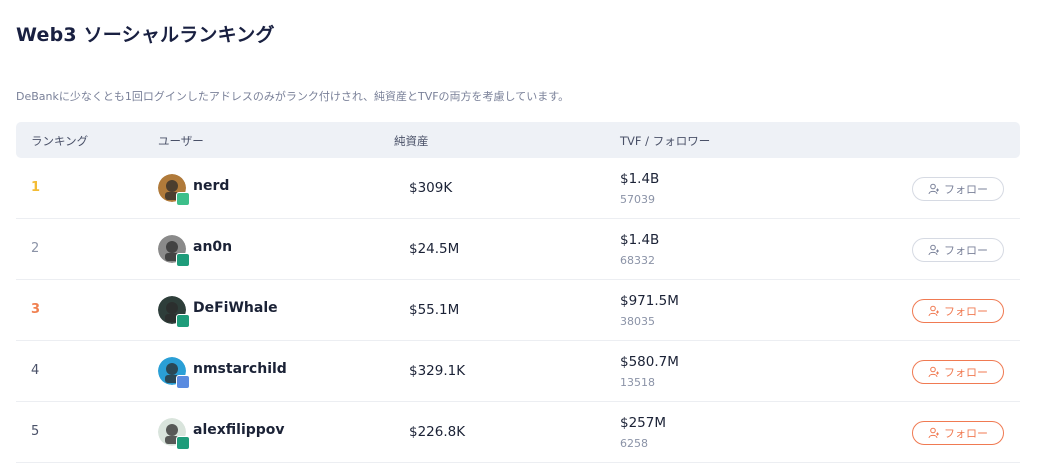 Image resolution: width=1044 pixels, height=465 pixels. I want to click on header-rank: ランキング, so click(60, 141).